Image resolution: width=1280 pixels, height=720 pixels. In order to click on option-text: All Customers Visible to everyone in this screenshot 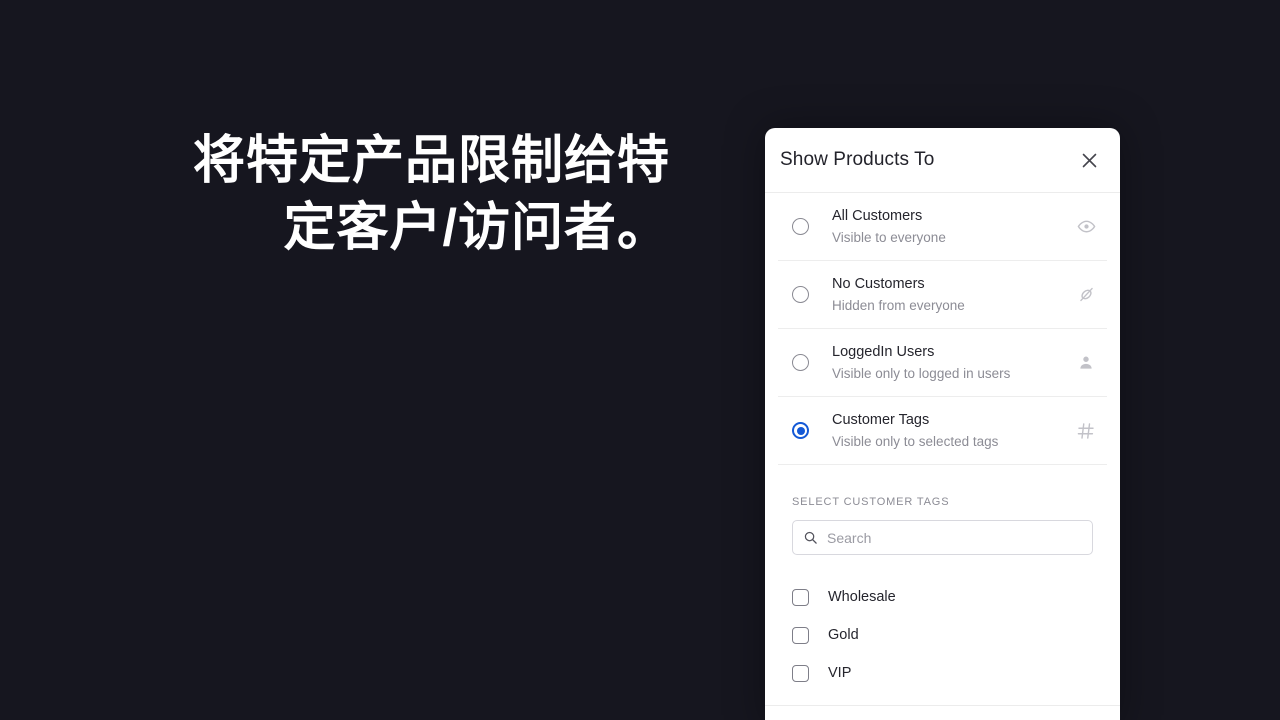, I will do `click(951, 227)`.